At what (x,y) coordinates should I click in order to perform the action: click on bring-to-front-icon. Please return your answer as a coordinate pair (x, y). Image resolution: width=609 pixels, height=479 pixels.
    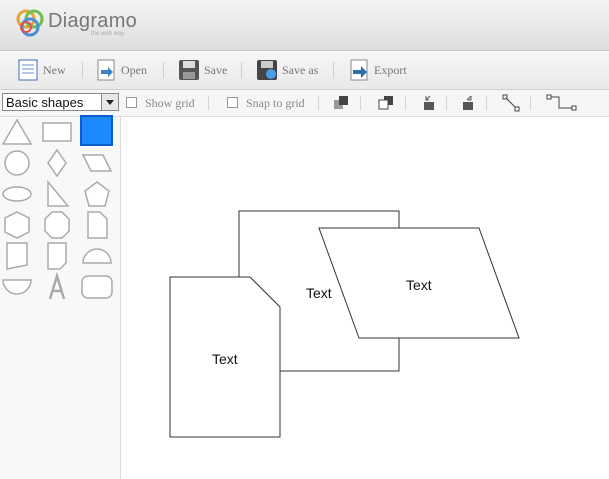
    Looking at the image, I should click on (341, 103).